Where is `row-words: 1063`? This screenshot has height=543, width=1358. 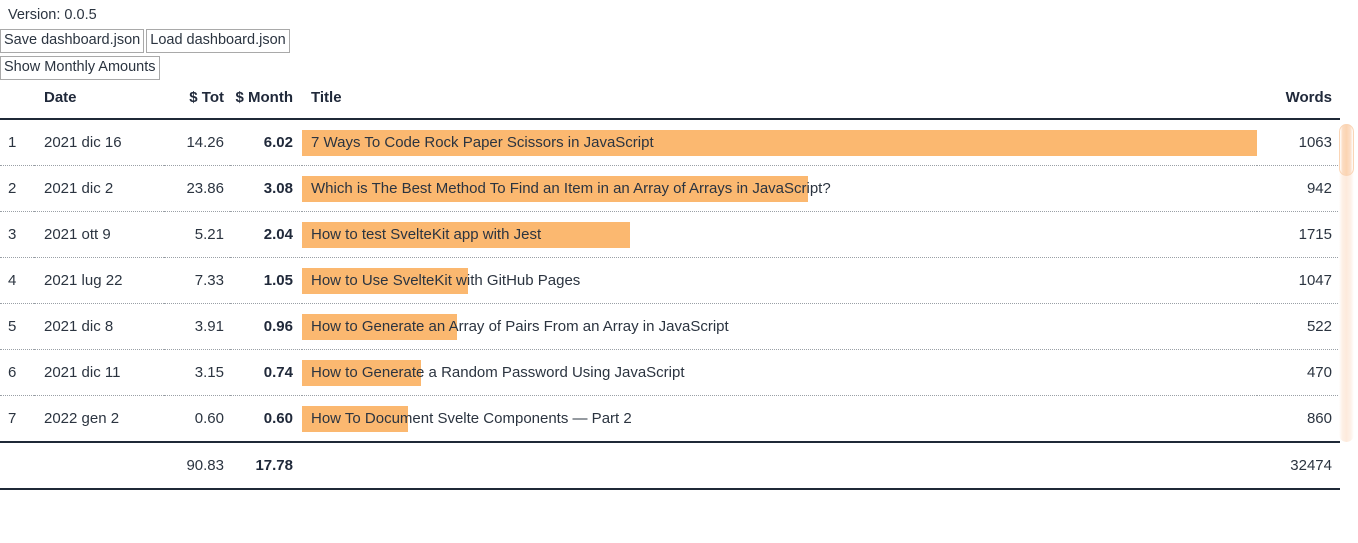
row-words: 1063 is located at coordinates (1298, 142).